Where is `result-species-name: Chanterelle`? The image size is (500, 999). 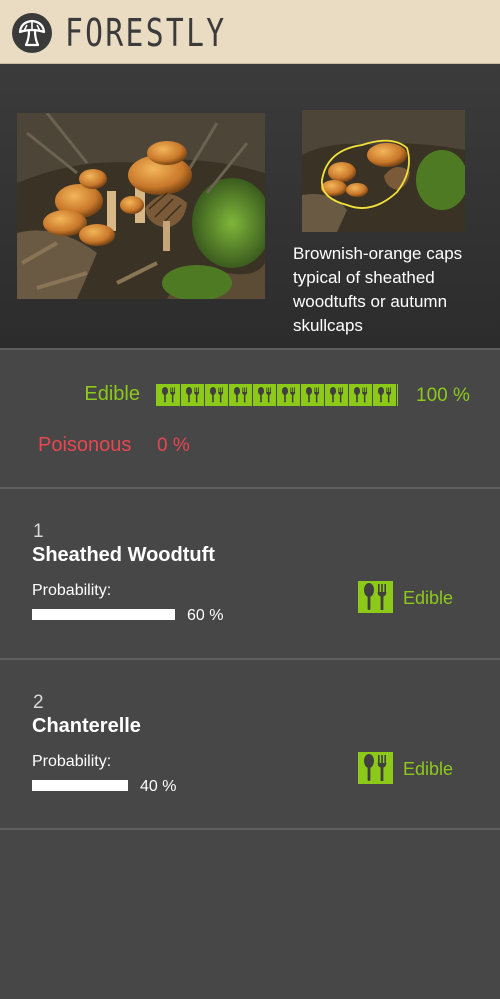 result-species-name: Chanterelle is located at coordinates (86, 726).